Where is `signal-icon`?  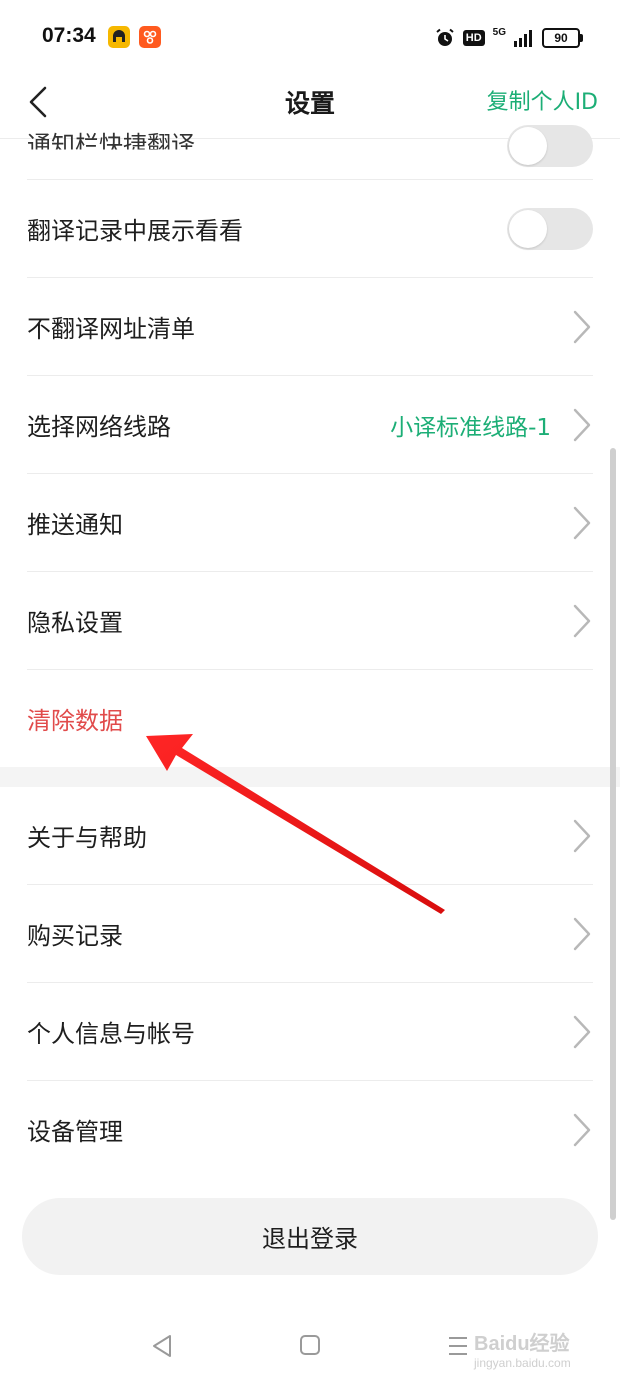
signal-icon is located at coordinates (523, 38).